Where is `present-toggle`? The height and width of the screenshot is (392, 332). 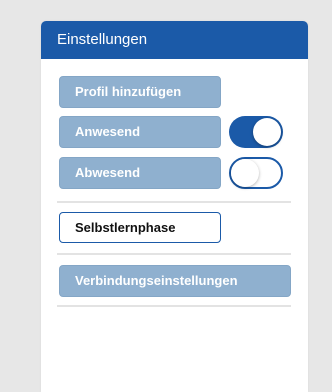
present-toggle is located at coordinates (256, 132).